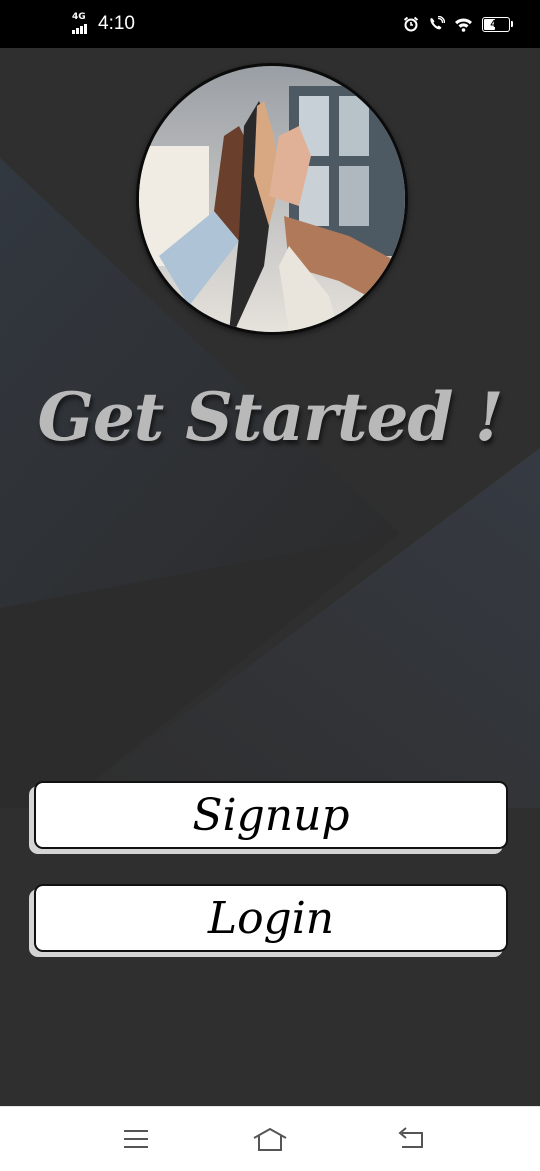 The width and height of the screenshot is (540, 1171). I want to click on alarm-icon, so click(411, 24).